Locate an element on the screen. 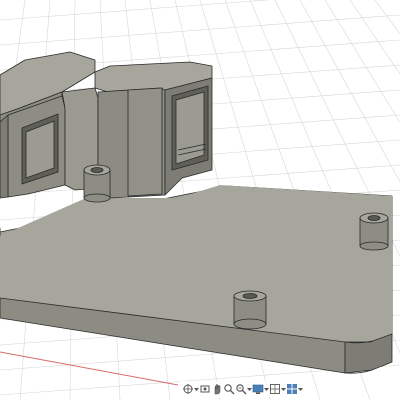 This screenshot has width=400, height=400. zoom-icon is located at coordinates (229, 389).